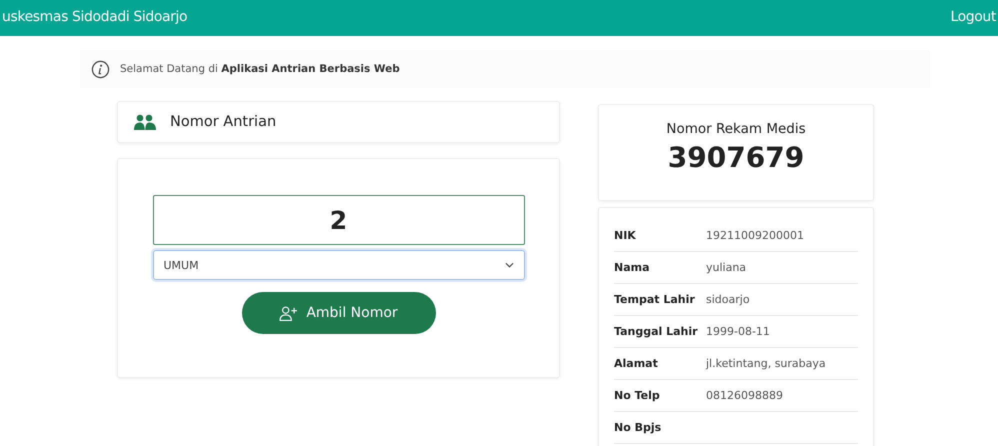 The width and height of the screenshot is (998, 446). I want to click on info-icon, so click(100, 69).